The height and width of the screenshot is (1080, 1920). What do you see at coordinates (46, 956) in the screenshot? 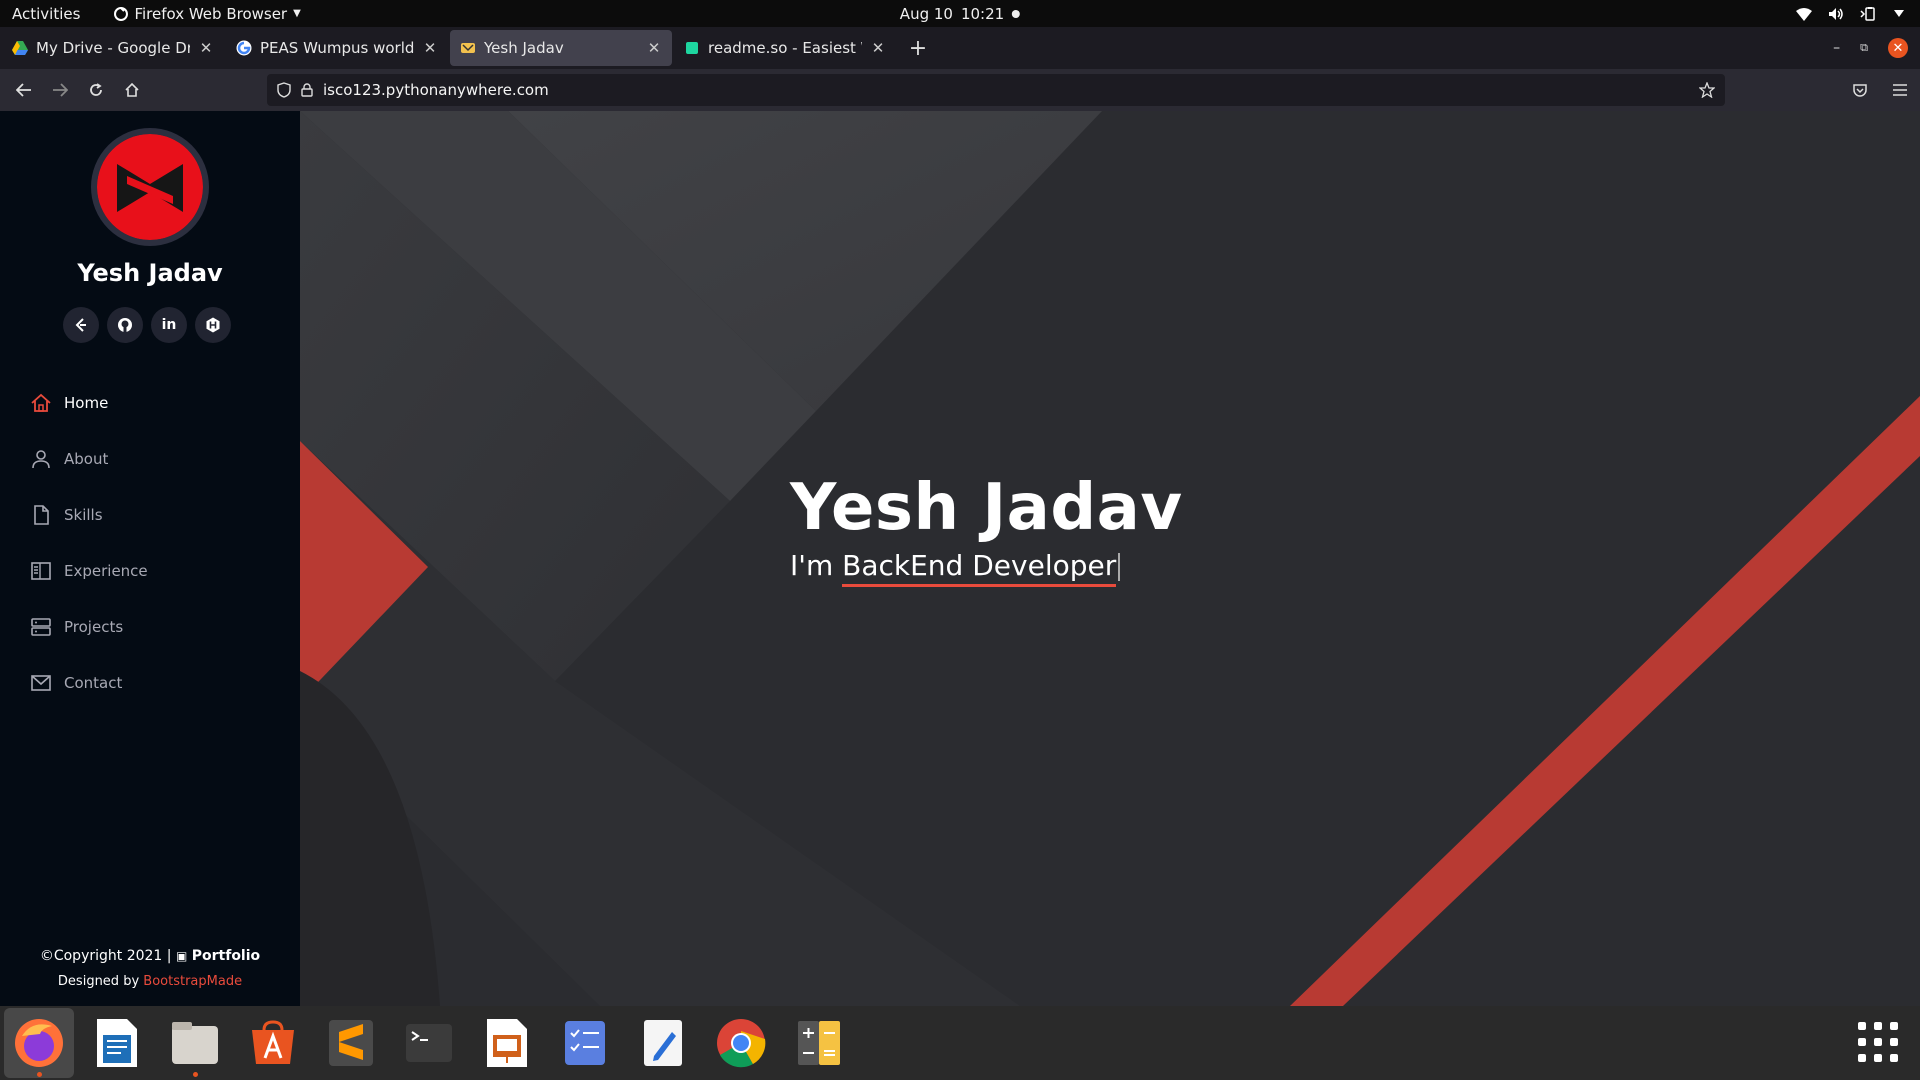
I see `copyright-icon: ©` at bounding box center [46, 956].